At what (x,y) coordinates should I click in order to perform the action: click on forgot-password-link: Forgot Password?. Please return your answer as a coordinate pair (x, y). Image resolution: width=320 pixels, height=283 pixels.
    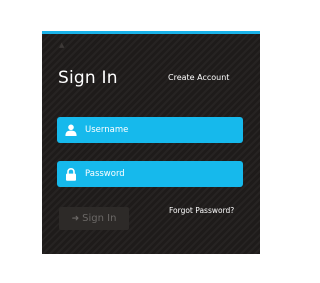
    Looking at the image, I should click on (201, 211).